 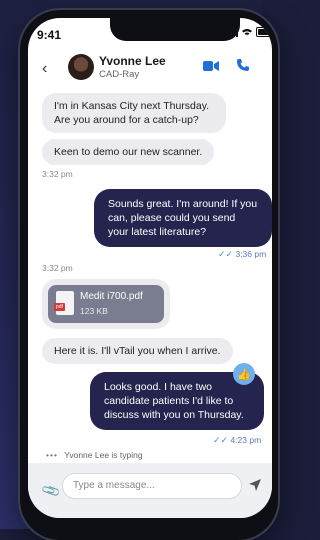 What do you see at coordinates (59, 307) in the screenshot?
I see `pdf-badge: pdf` at bounding box center [59, 307].